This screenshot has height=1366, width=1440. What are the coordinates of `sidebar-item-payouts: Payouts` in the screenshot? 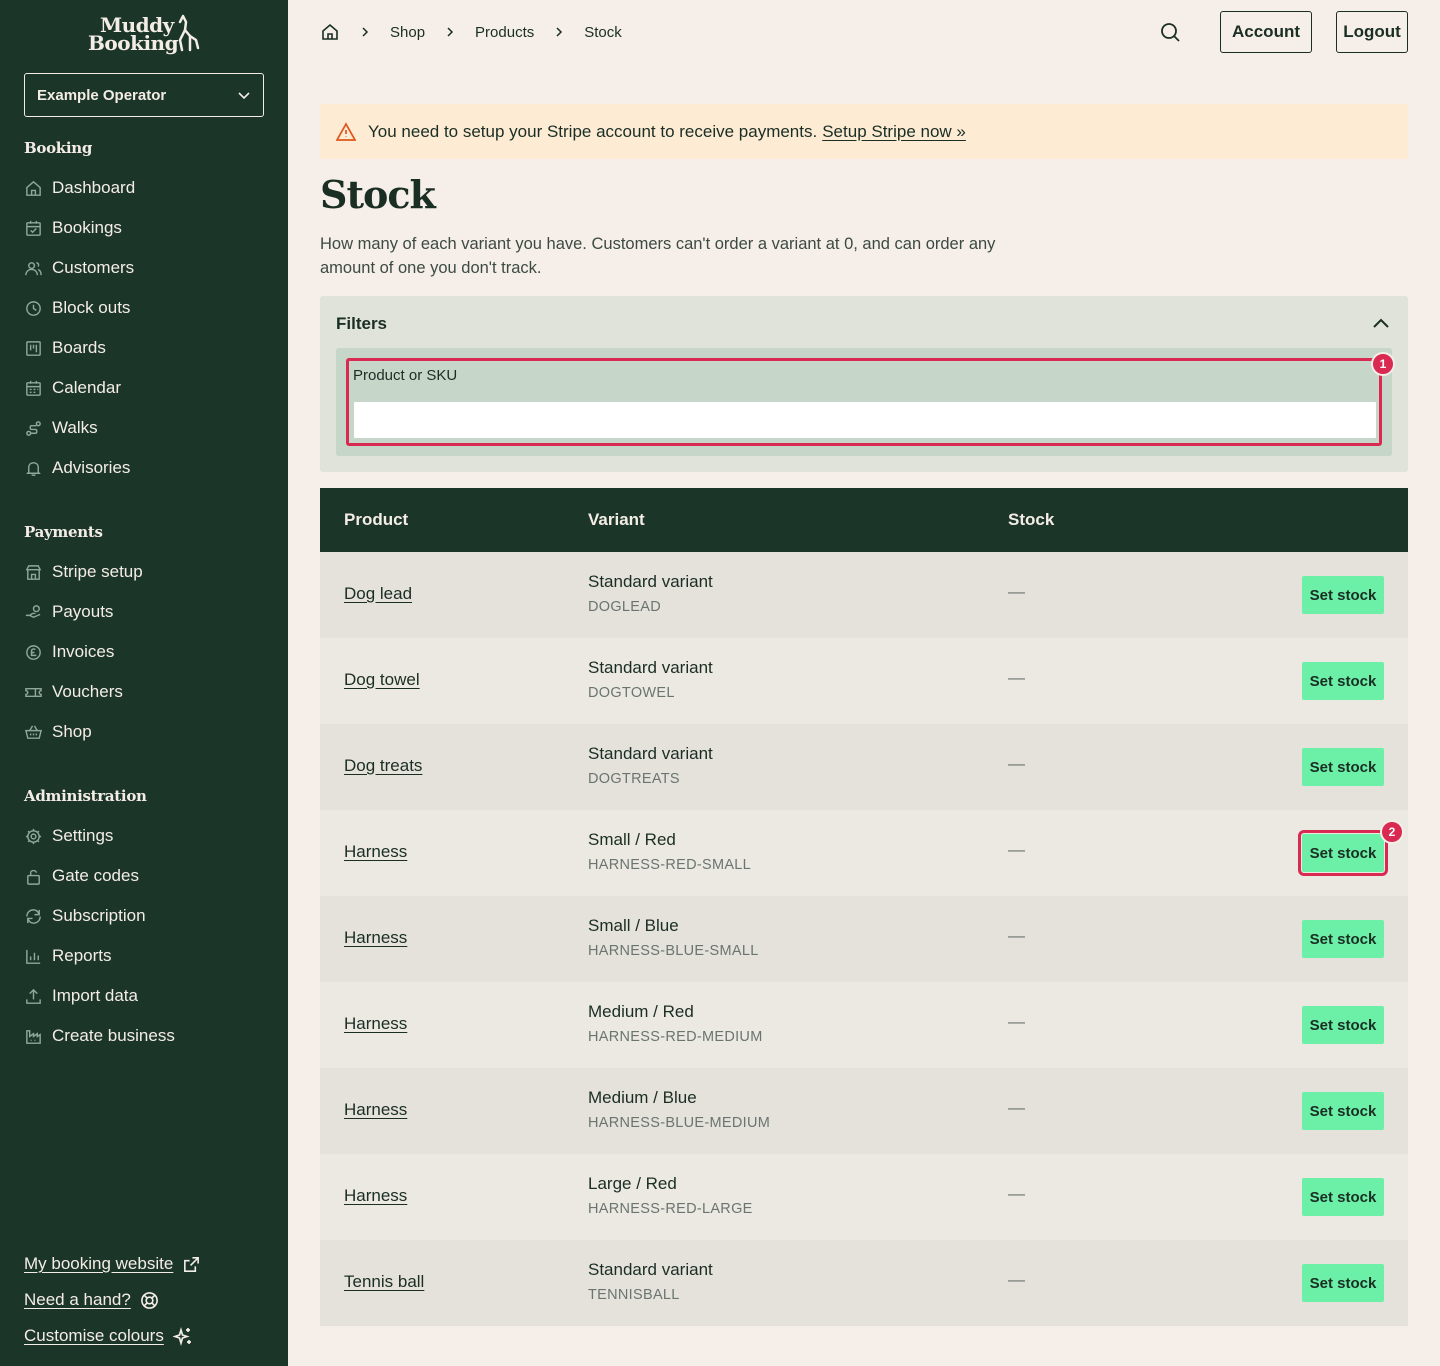 It's located at (68, 612).